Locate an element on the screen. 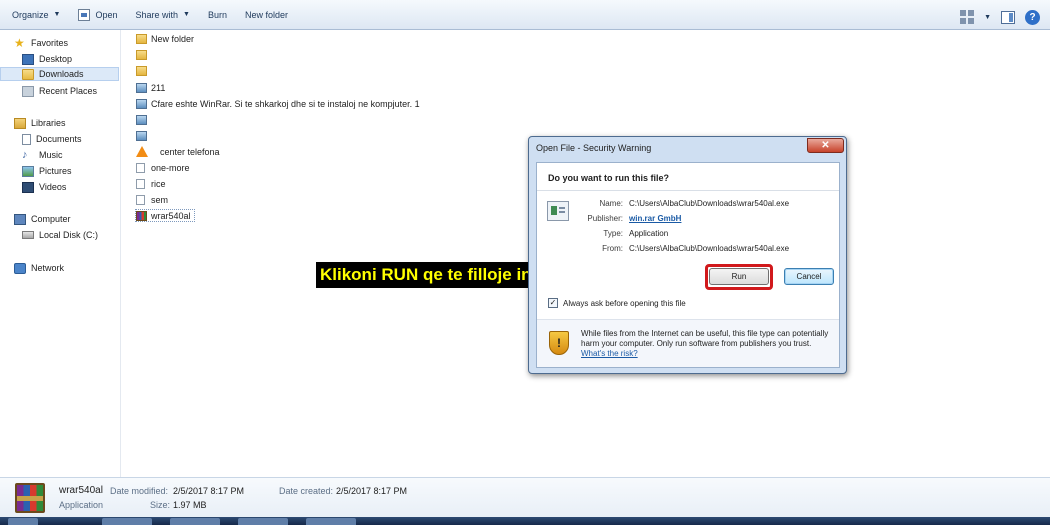 This screenshot has width=1050, height=525. publisher-link: win.rar GmbH is located at coordinates (655, 218).